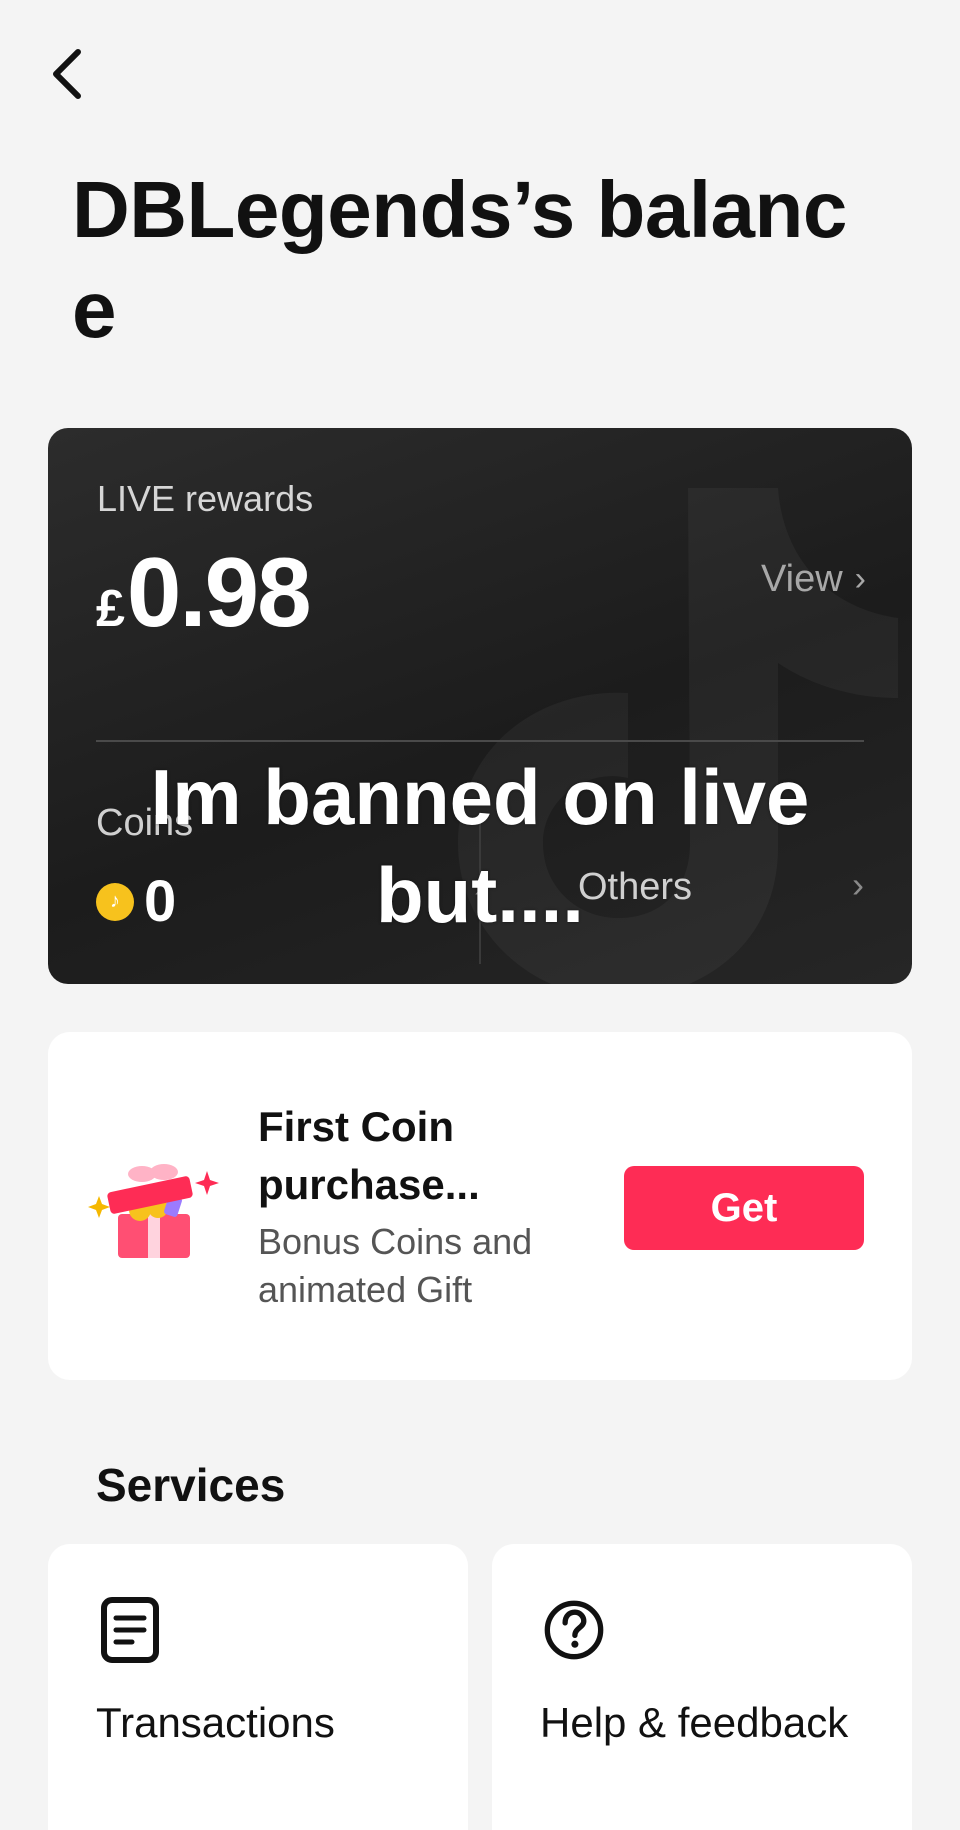 This screenshot has width=960, height=1830. I want to click on chevron-left-icon, so click(67, 74).